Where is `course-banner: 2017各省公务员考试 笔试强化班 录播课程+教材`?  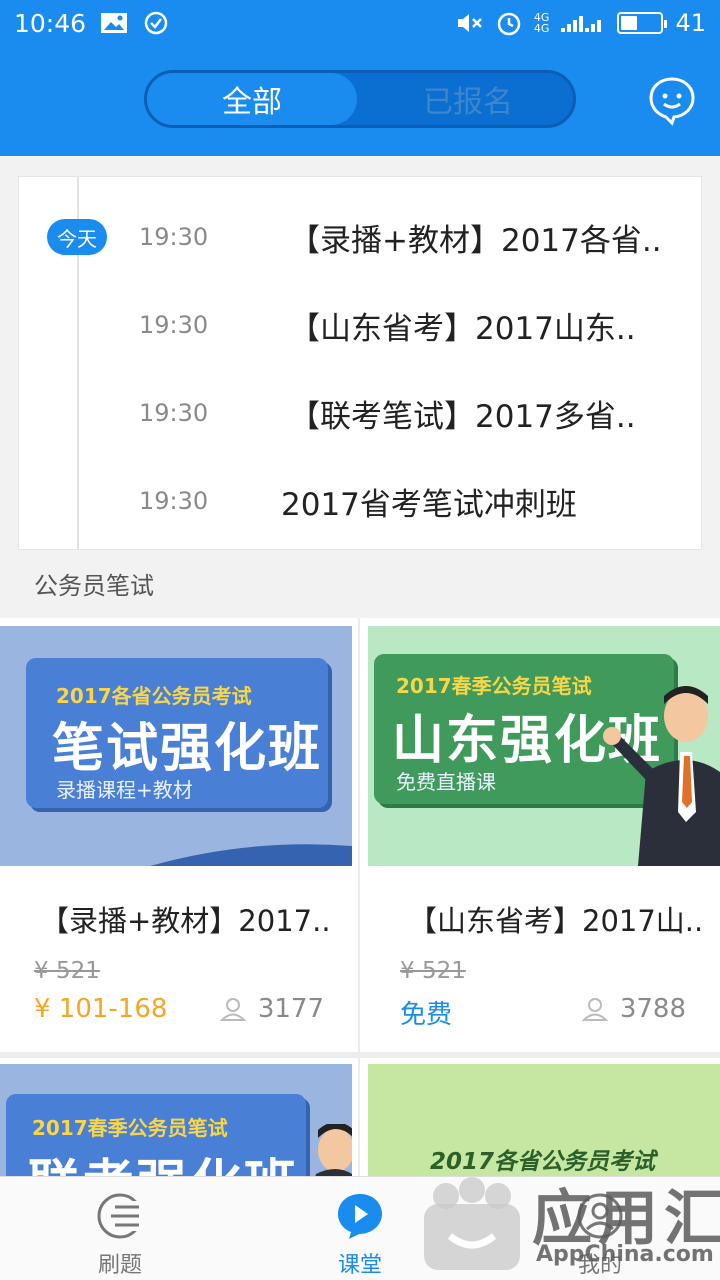 course-banner: 2017各省公务员考试 笔试强化班 录播课程+教材 is located at coordinates (176, 746).